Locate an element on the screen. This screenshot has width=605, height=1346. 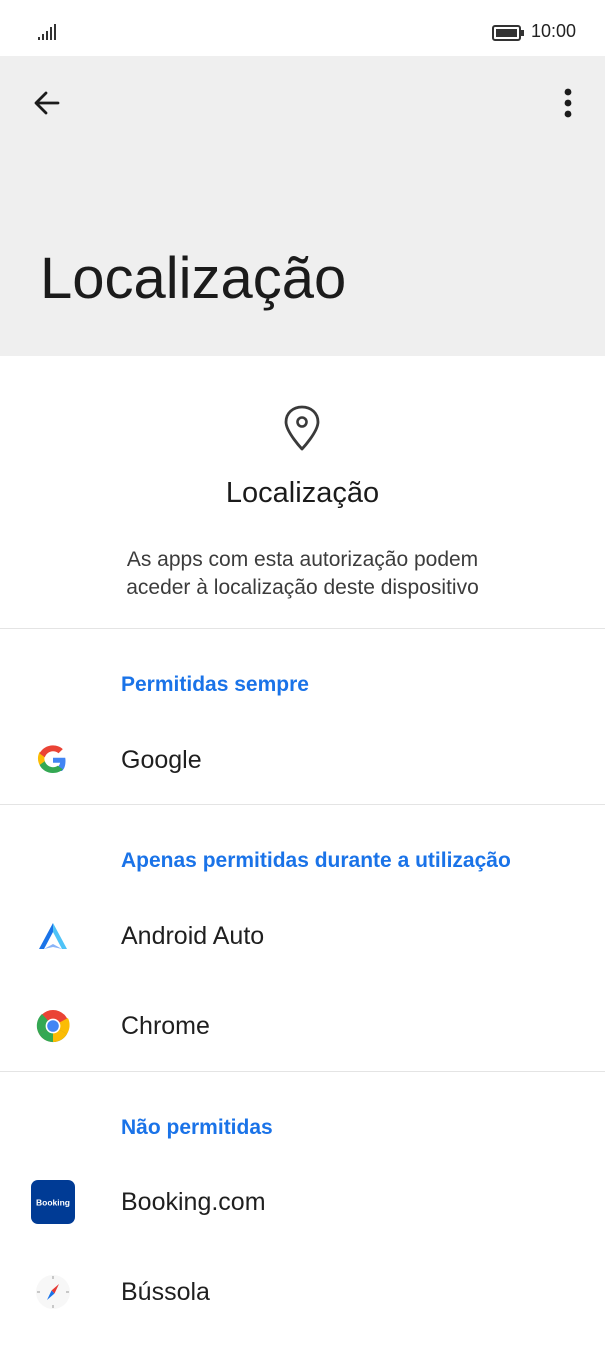
google-icon is located at coordinates (51, 759).